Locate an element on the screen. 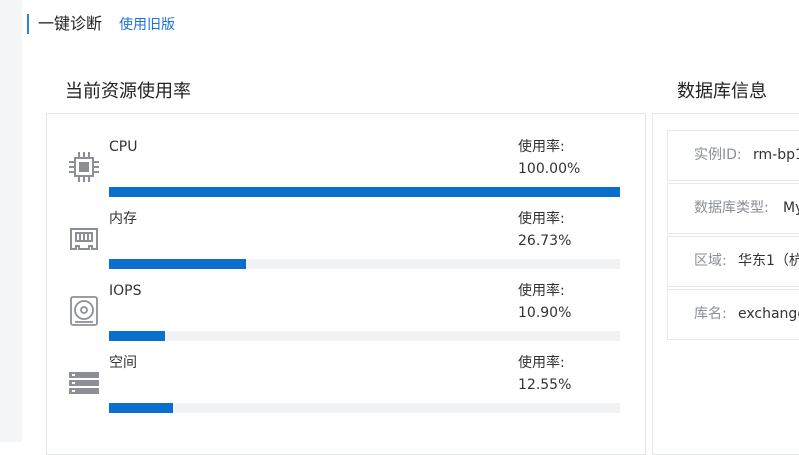 This screenshot has width=799, height=455. db-info-value: exchange is located at coordinates (768, 314).